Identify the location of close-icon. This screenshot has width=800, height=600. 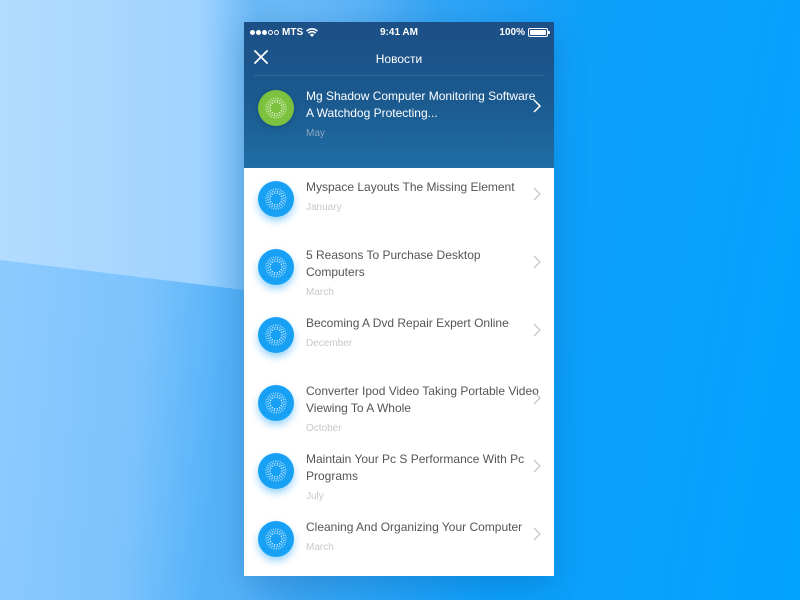
(261, 57).